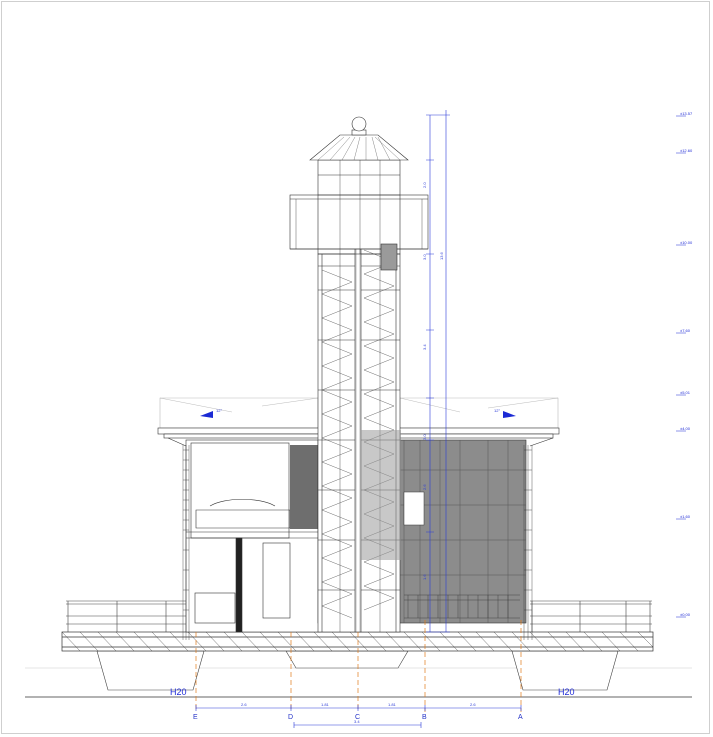  Describe the element at coordinates (424, 347) in the screenshot. I see `vdim-3: 3.4` at that location.